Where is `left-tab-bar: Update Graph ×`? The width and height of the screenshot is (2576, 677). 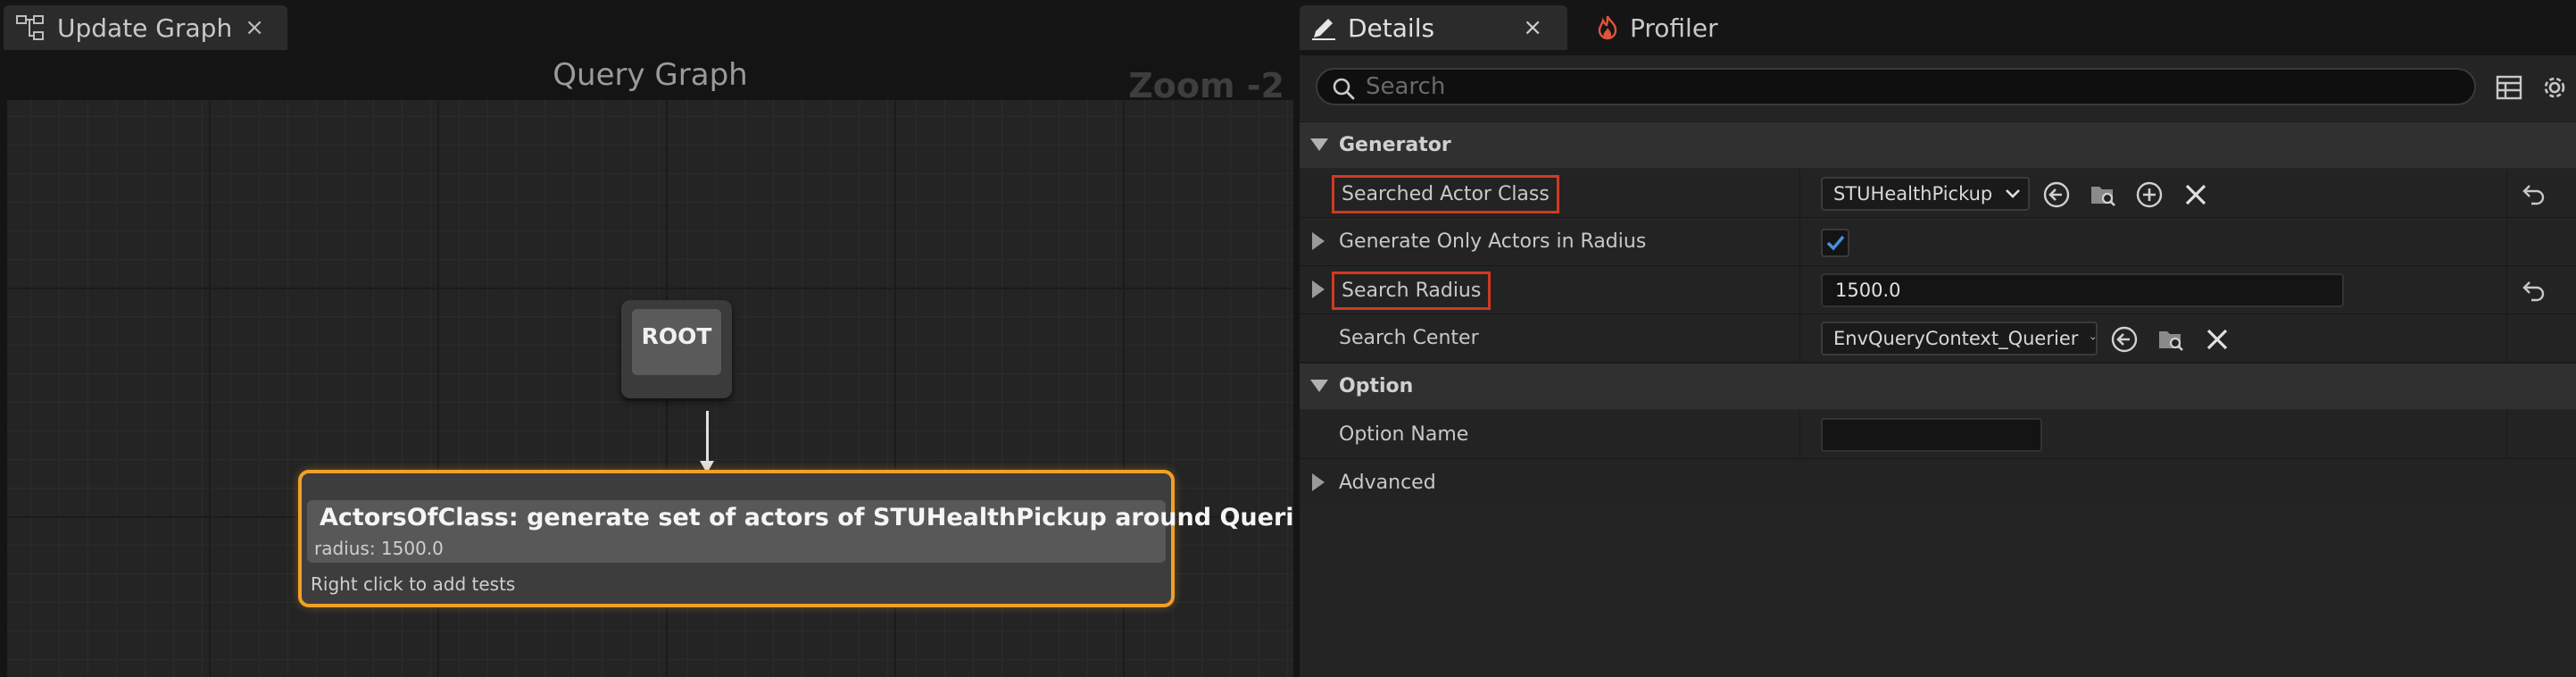
left-tab-bar: Update Graph × is located at coordinates (646, 27).